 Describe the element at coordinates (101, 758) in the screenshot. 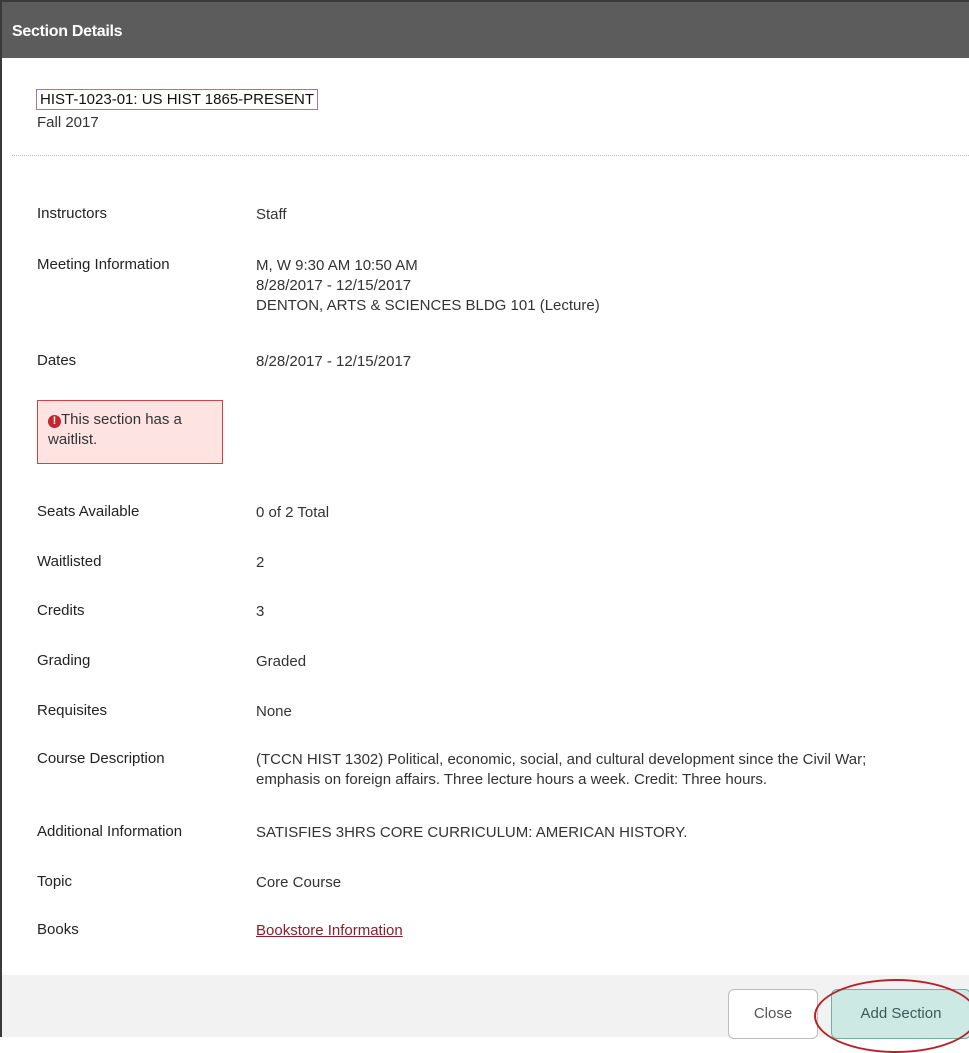

I see `description-label: Course Description` at that location.